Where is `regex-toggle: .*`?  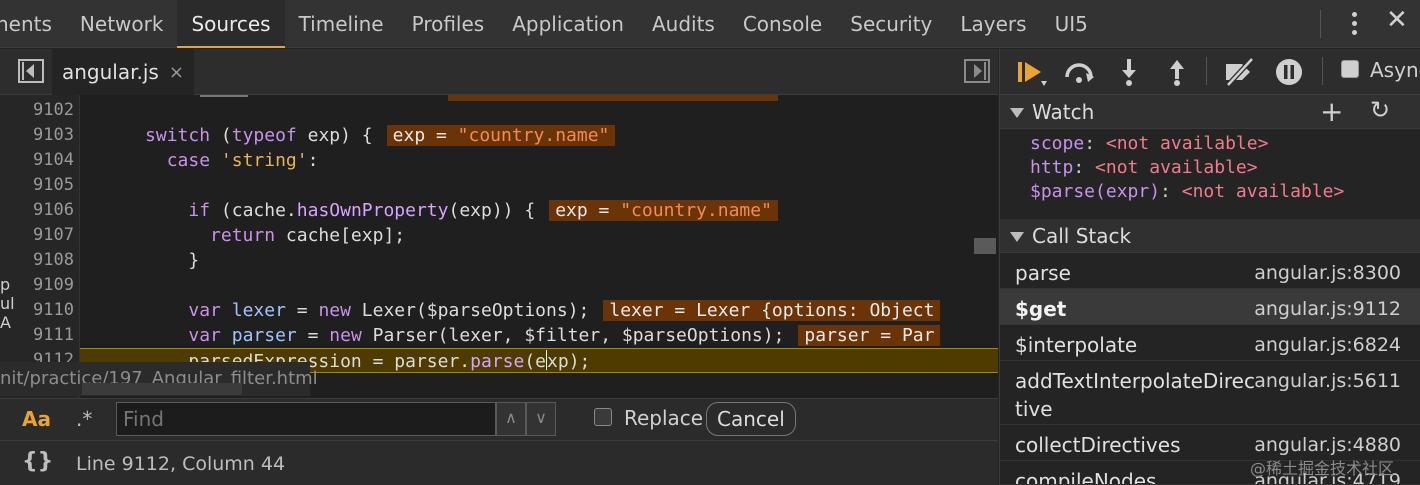 regex-toggle: .* is located at coordinates (84, 419).